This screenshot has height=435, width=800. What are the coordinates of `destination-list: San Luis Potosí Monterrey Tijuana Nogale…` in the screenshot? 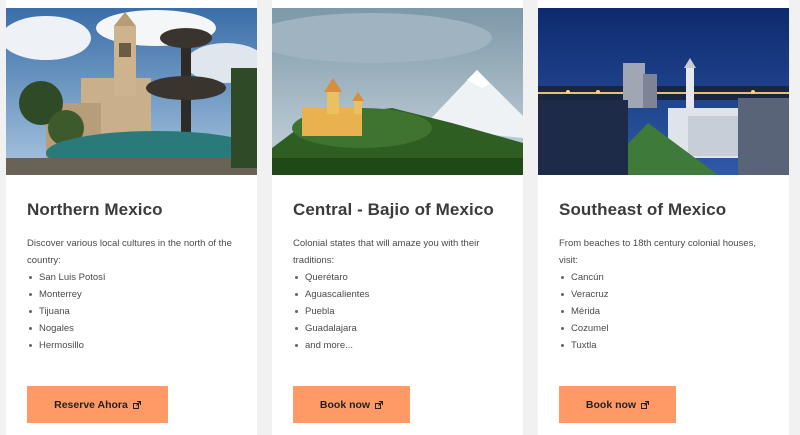 It's located at (131, 311).